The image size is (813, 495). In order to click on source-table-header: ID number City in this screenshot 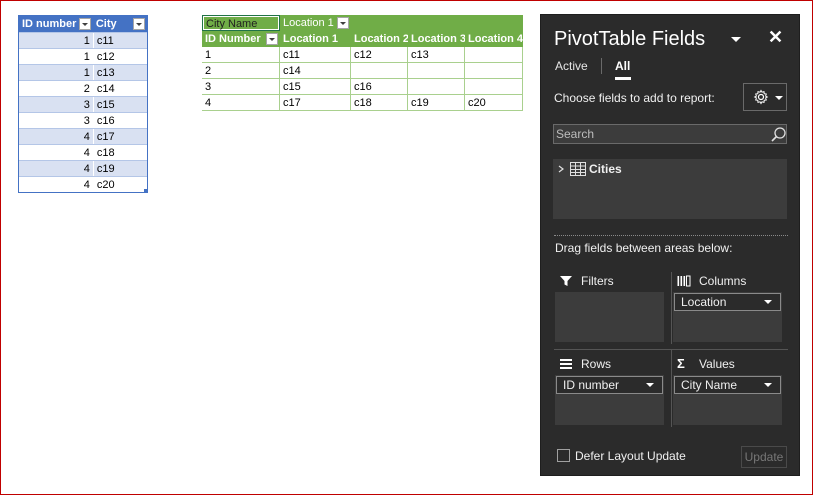, I will do `click(83, 24)`.